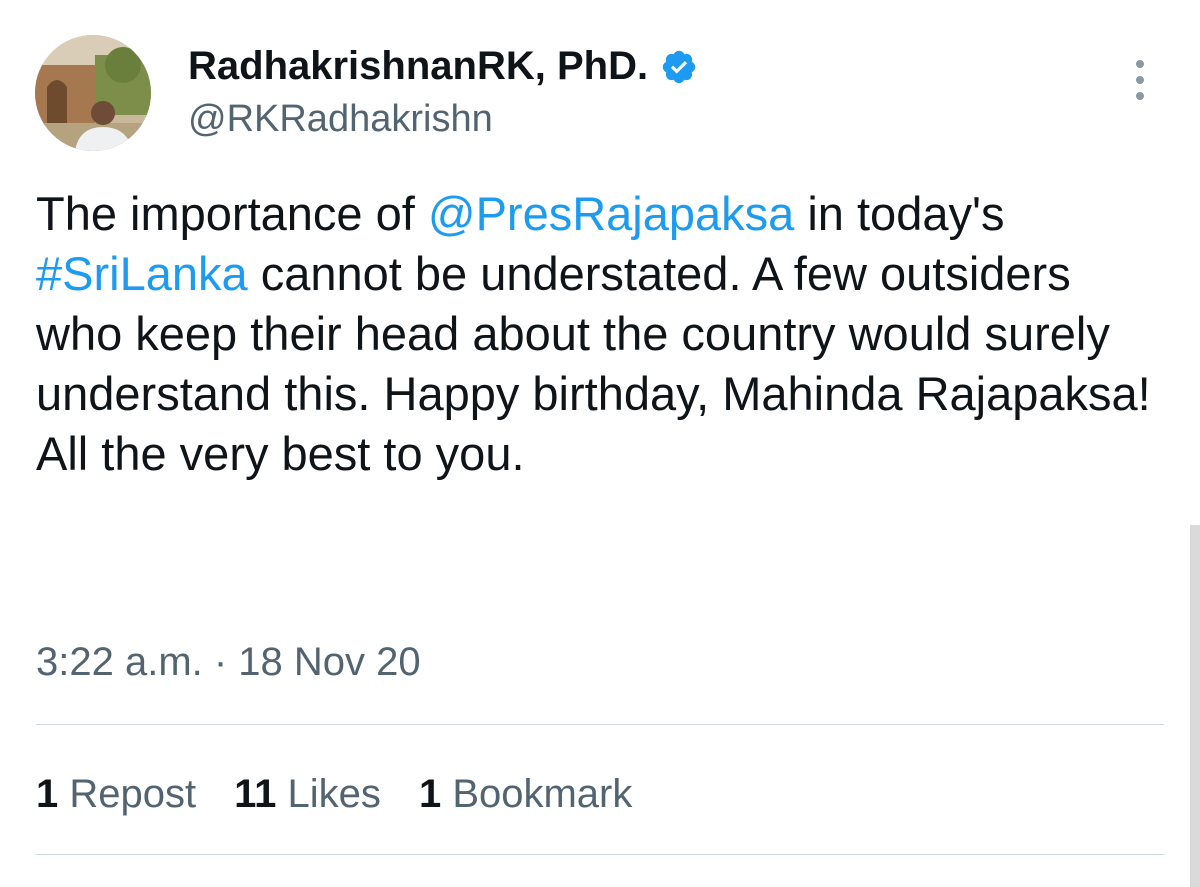 The image size is (1200, 887). Describe the element at coordinates (1195, 706) in the screenshot. I see `scrollbar` at that location.